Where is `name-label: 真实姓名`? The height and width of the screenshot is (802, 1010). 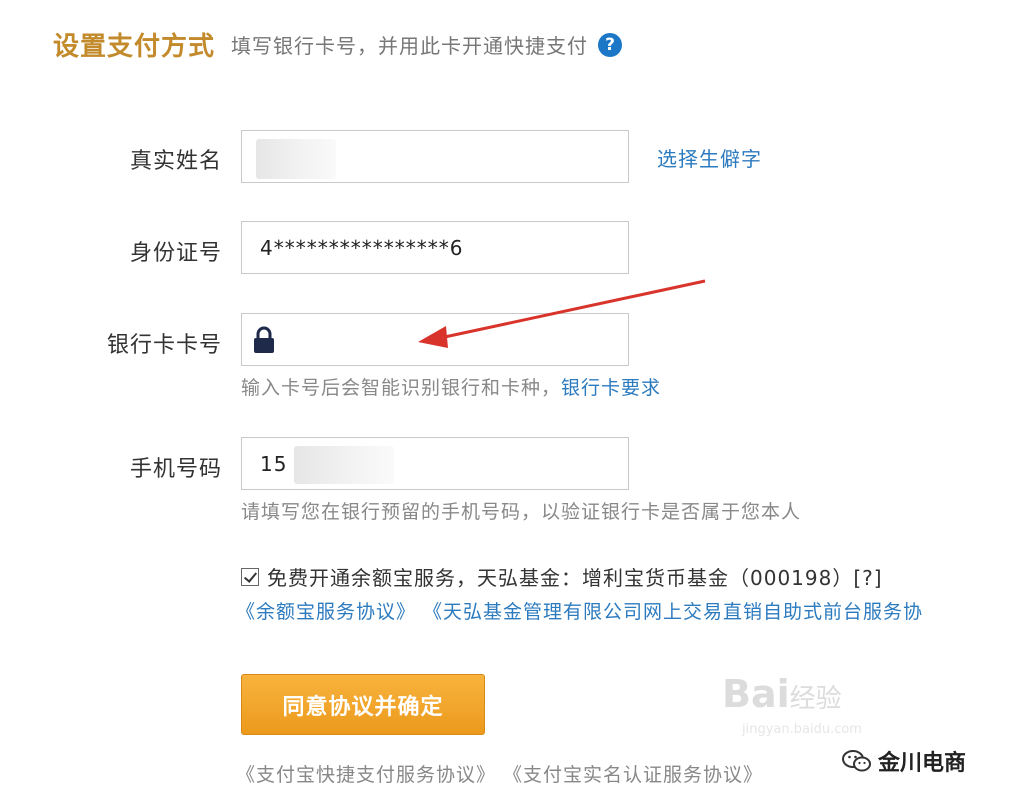 name-label: 真实姓名 is located at coordinates (175, 161).